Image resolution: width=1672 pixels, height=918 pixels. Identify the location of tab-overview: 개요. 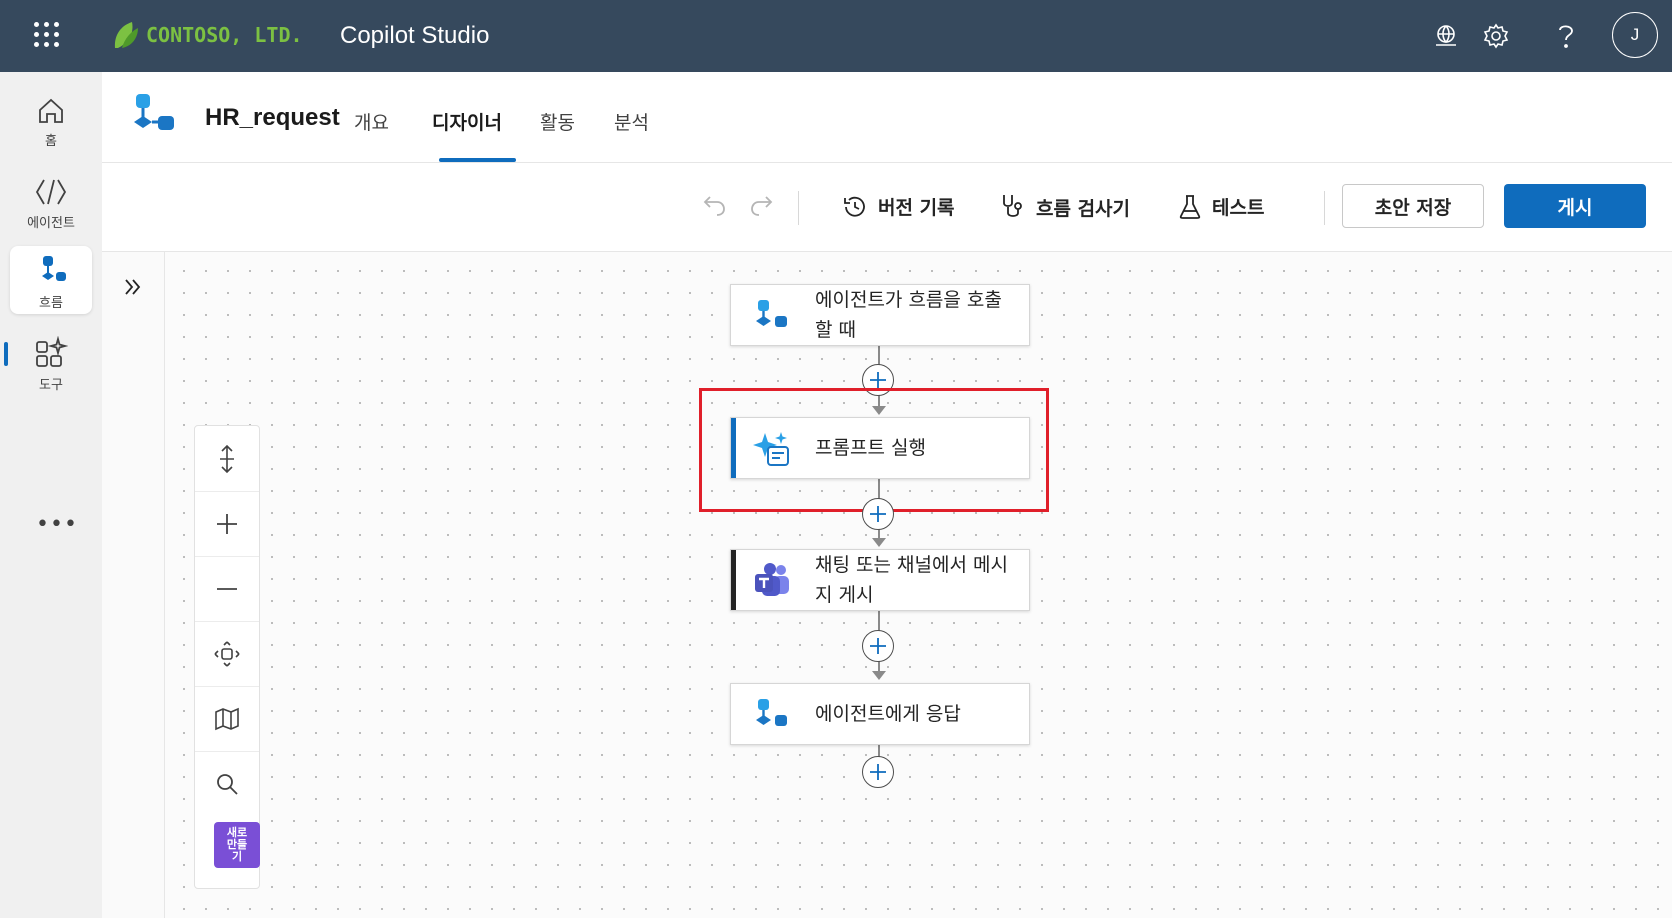
(371, 121).